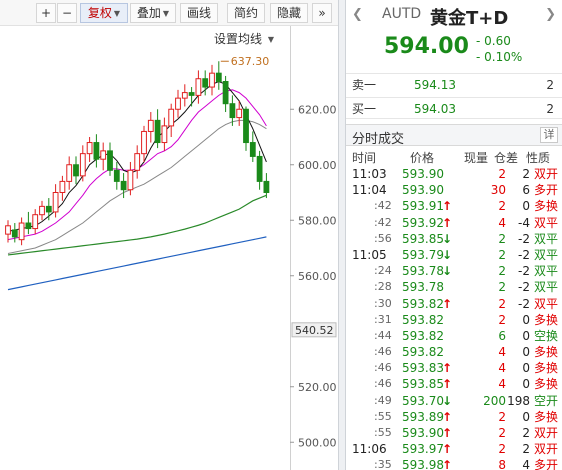  What do you see at coordinates (137, 263) in the screenshot?
I see `ma120-line` at bounding box center [137, 263].